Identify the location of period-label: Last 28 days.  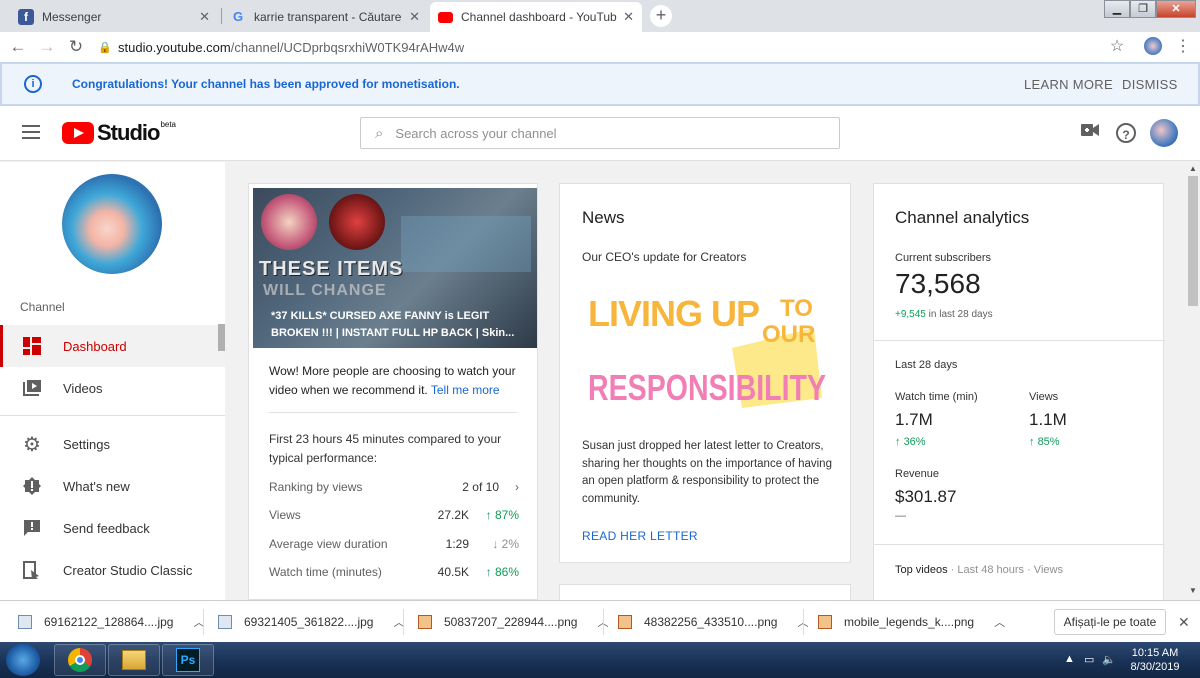
(926, 365).